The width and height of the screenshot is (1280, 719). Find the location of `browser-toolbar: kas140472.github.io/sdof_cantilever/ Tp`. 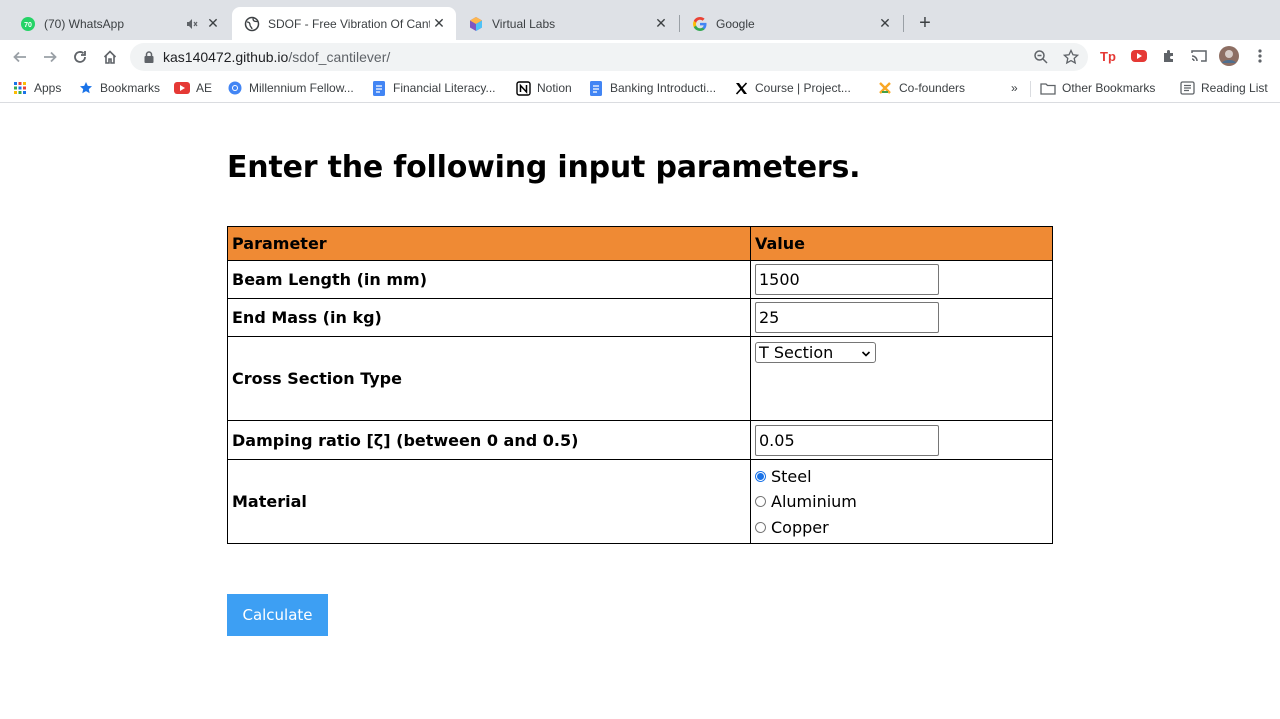

browser-toolbar: kas140472.github.io/sdof_cantilever/ Tp is located at coordinates (640, 57).